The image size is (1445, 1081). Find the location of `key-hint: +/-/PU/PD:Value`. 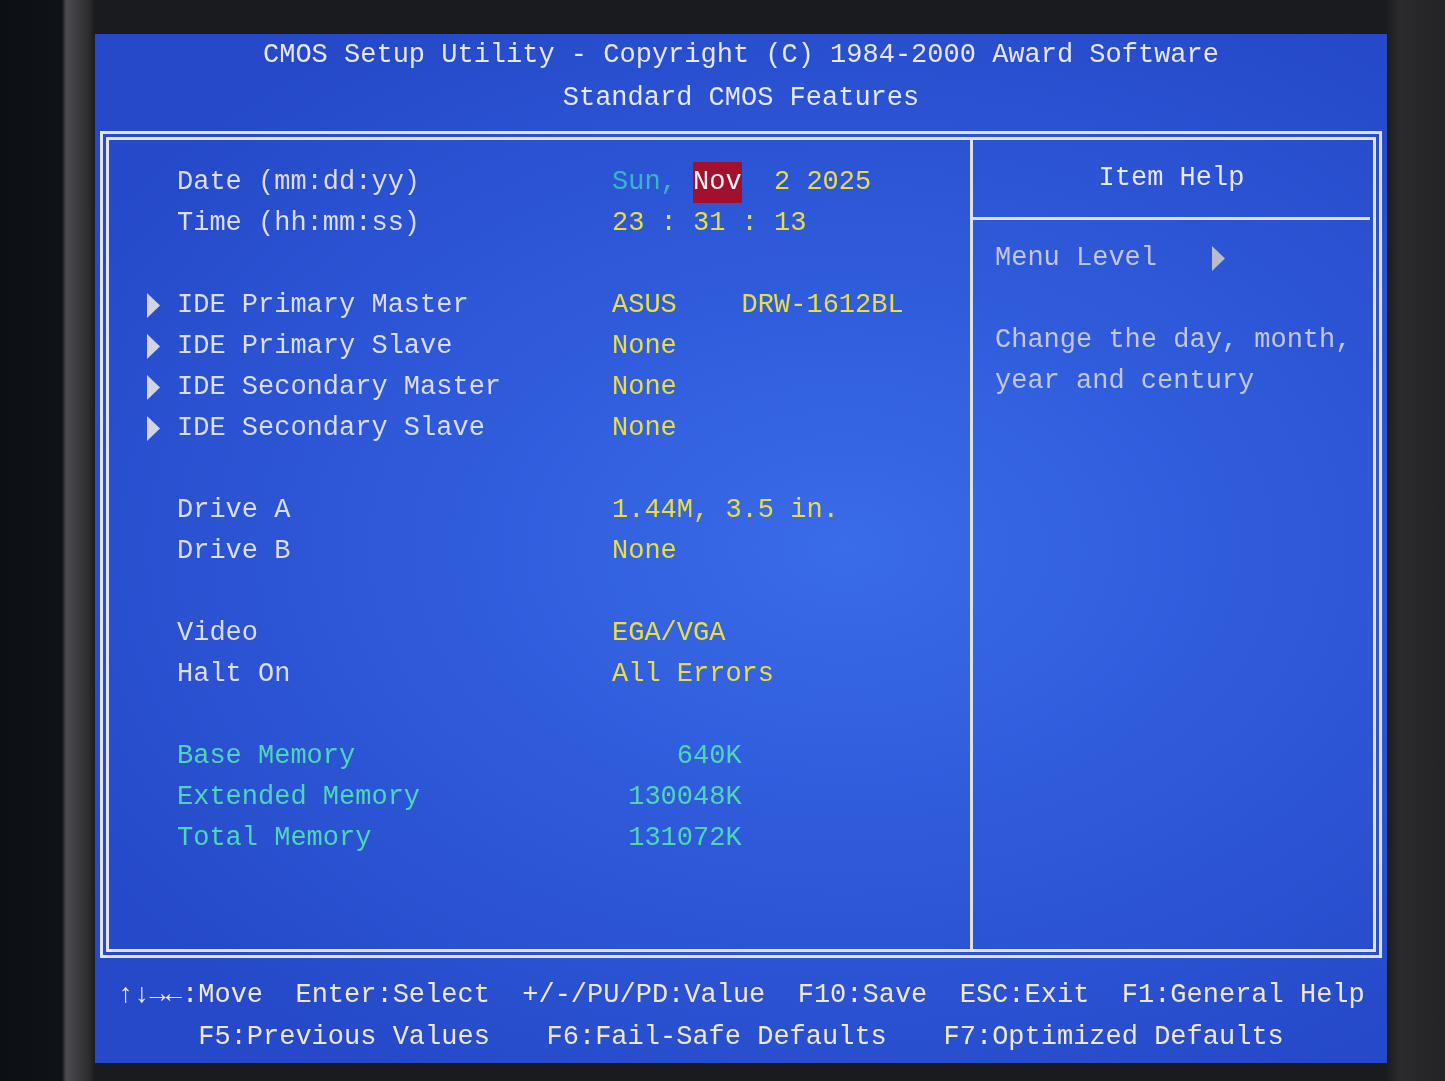

key-hint: +/-/PU/PD:Value is located at coordinates (644, 995).